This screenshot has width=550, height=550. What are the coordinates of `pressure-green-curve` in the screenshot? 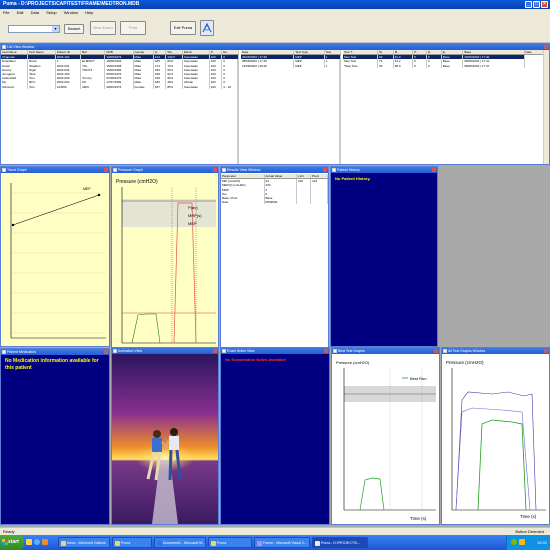 It's located at (146, 328).